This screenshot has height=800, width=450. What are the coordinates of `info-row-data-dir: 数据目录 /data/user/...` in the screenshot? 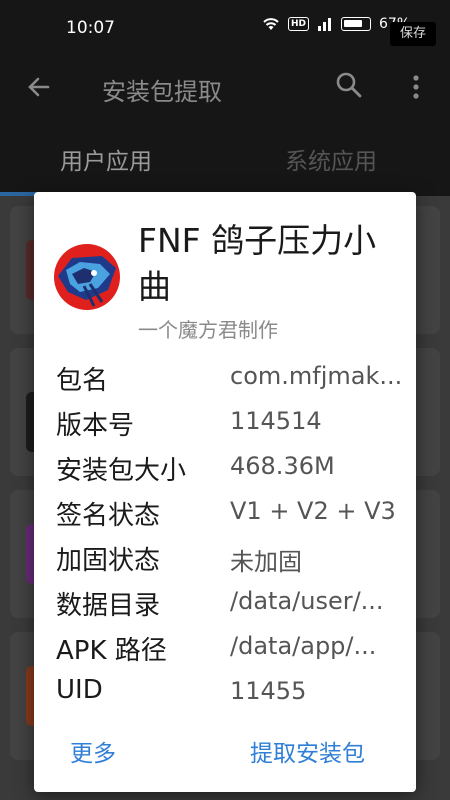 It's located at (231, 603).